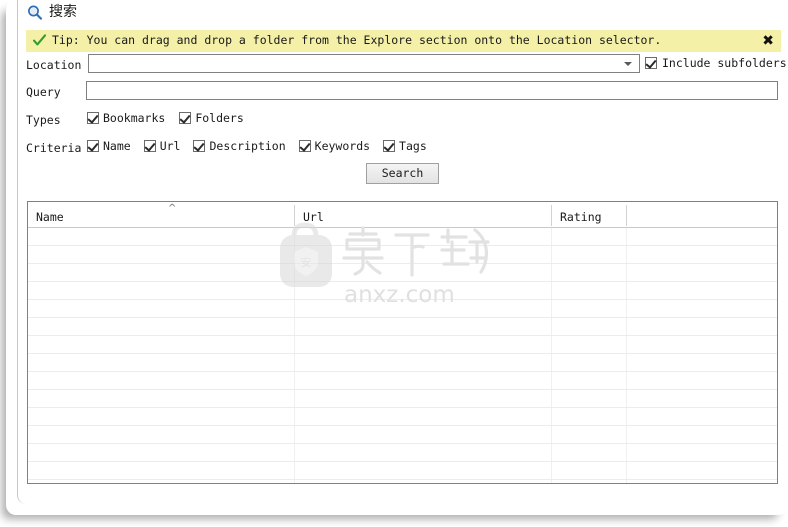 The height and width of the screenshot is (527, 788). What do you see at coordinates (403, 14) in the screenshot?
I see `title-bar: 搜索` at bounding box center [403, 14].